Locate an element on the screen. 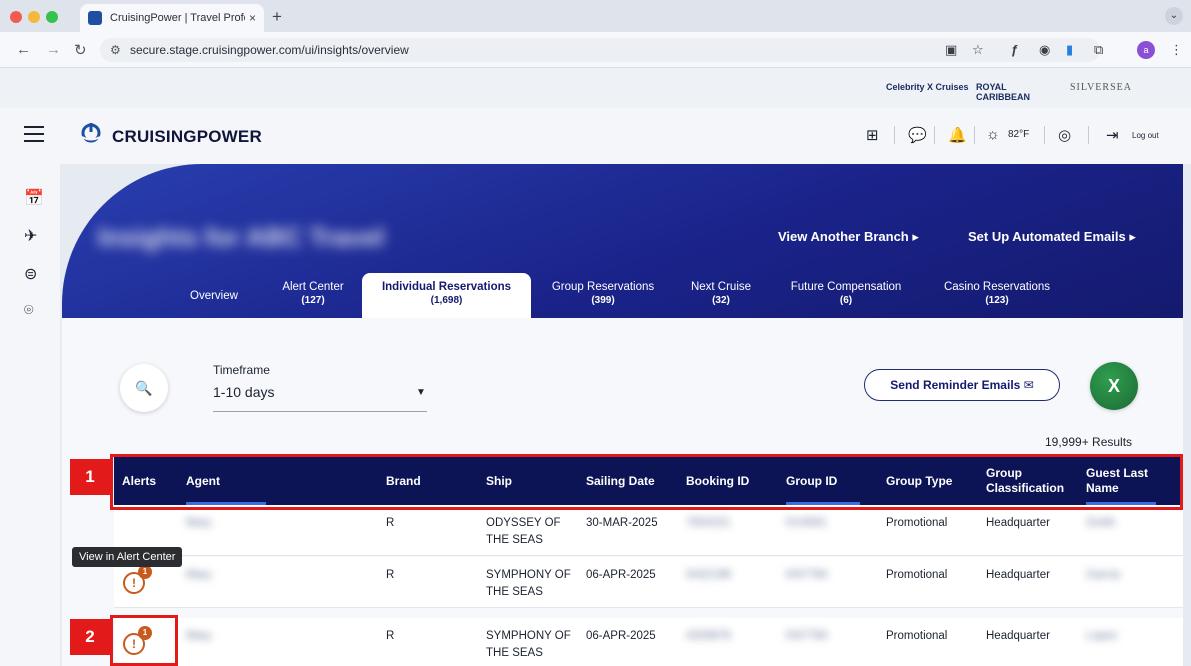 The width and height of the screenshot is (1191, 666). calendar-add-icon: 📅 is located at coordinates (34, 198).